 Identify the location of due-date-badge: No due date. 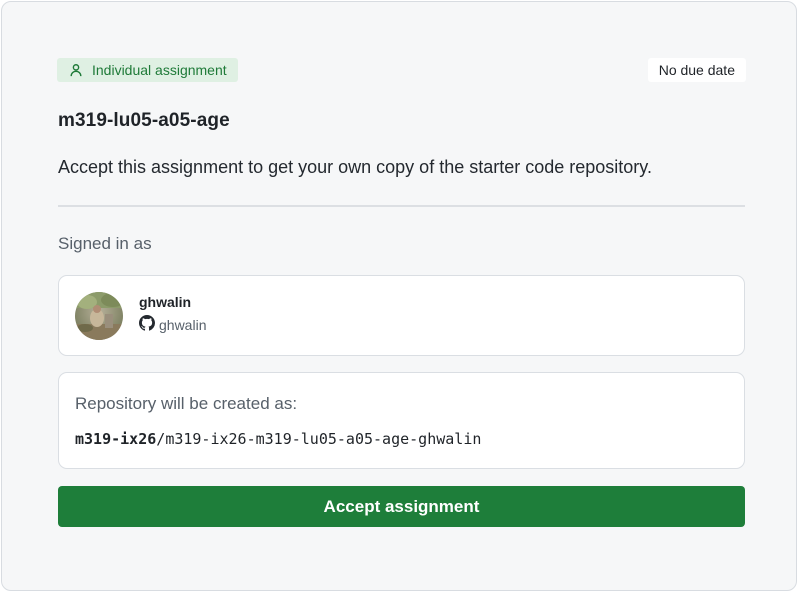
(696, 70).